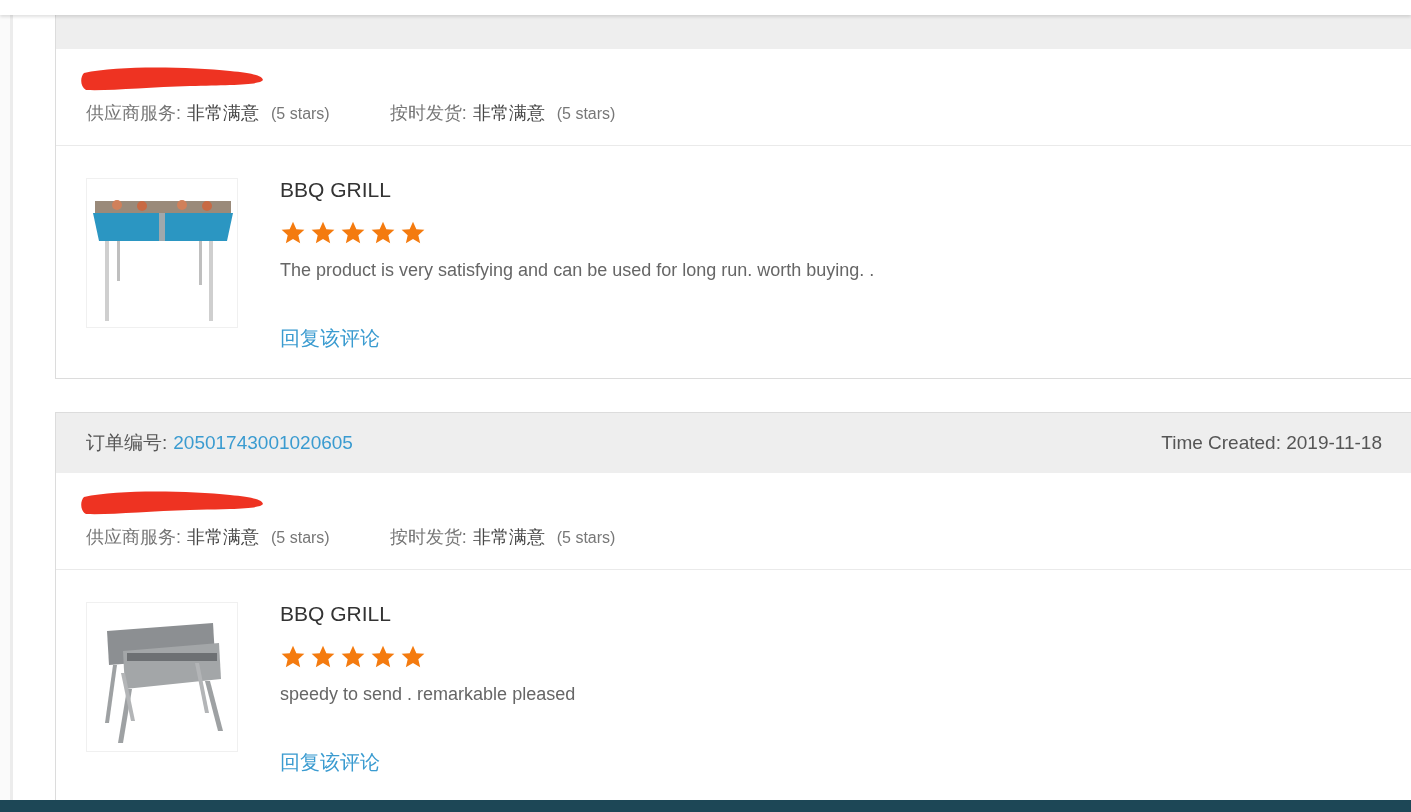  What do you see at coordinates (263, 443) in the screenshot?
I see `order-number-link: 20501743001020605` at bounding box center [263, 443].